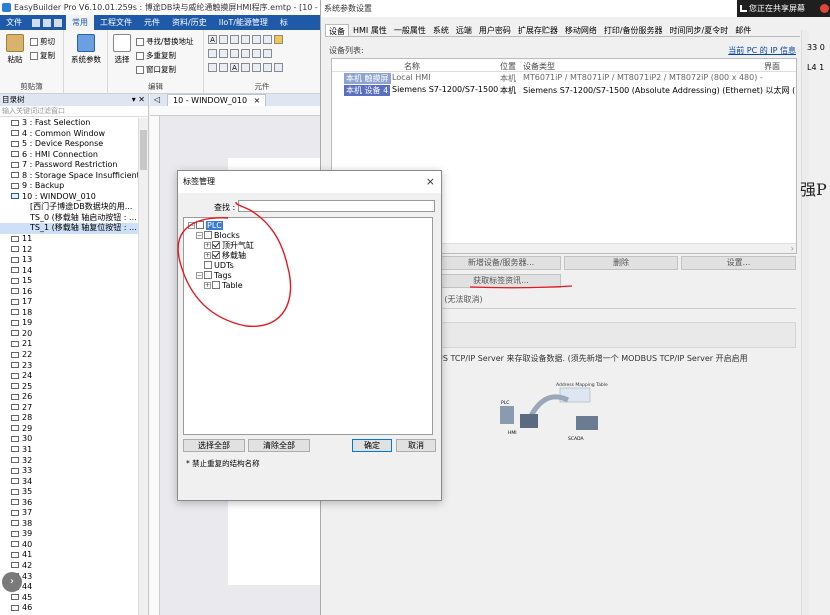  I want to click on tab-settings: HMI 属性, so click(370, 30).